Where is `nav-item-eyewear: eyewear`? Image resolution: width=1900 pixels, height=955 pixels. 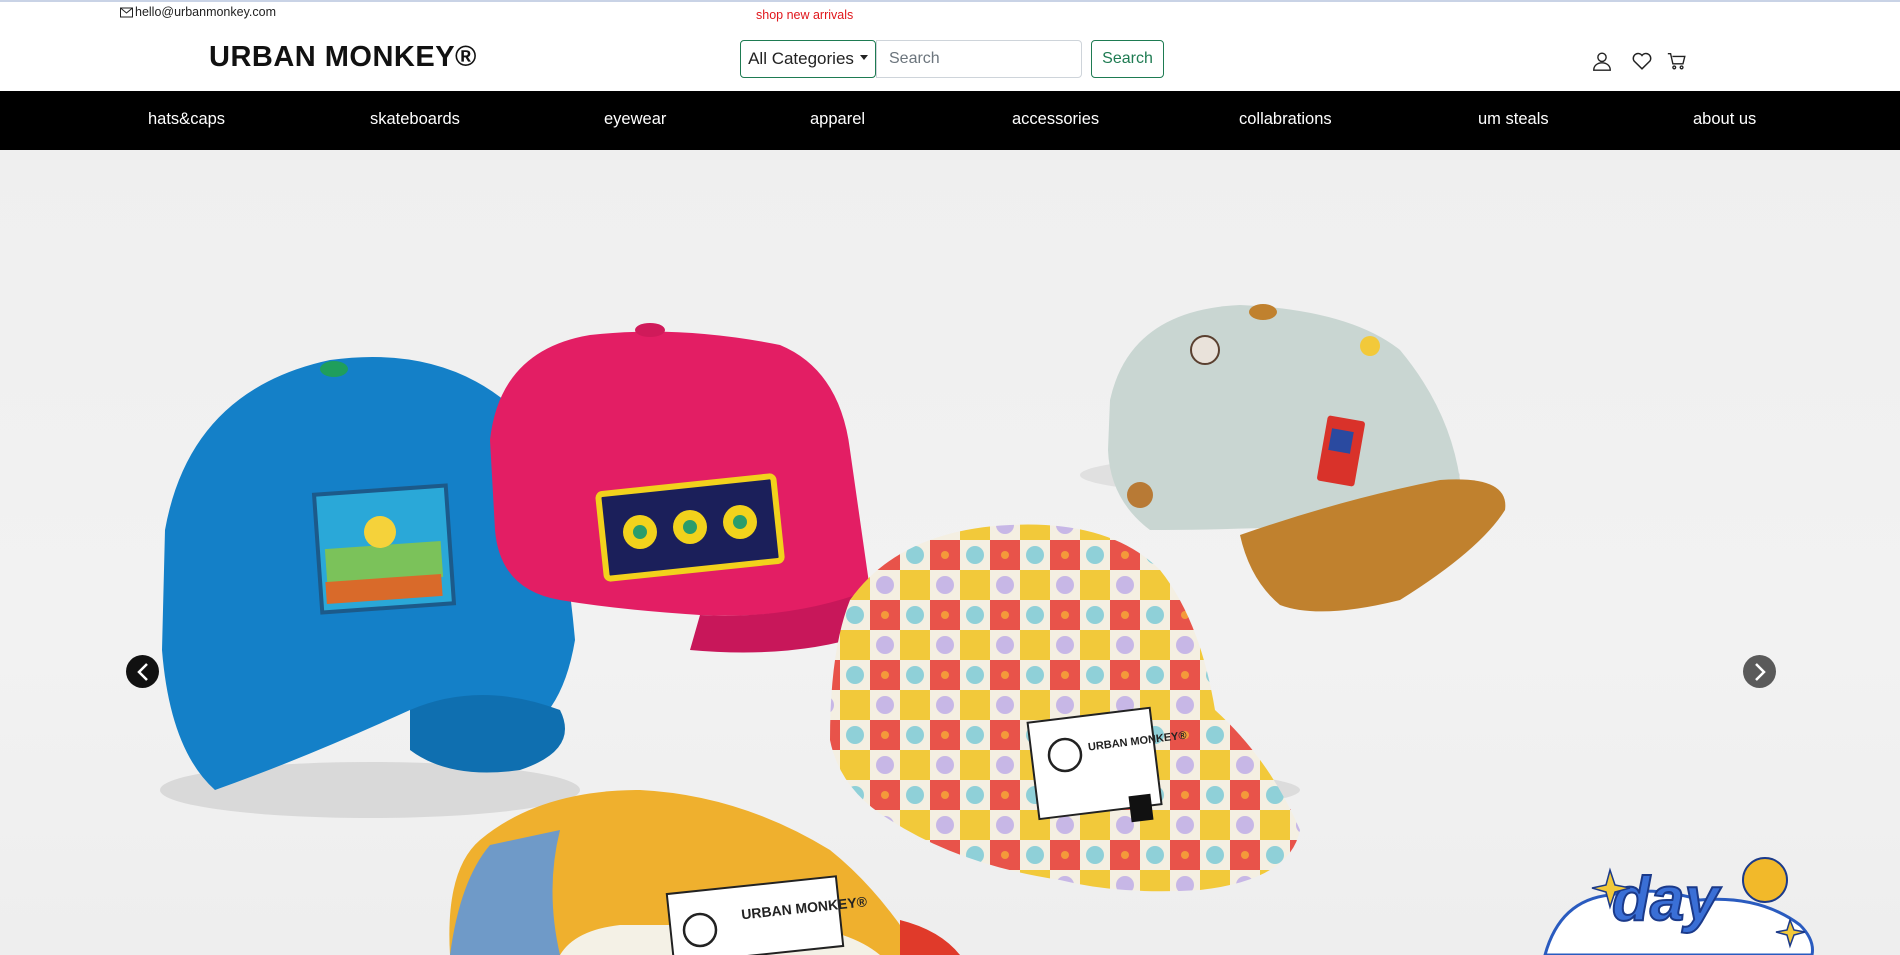 nav-item-eyewear: eyewear is located at coordinates (635, 119).